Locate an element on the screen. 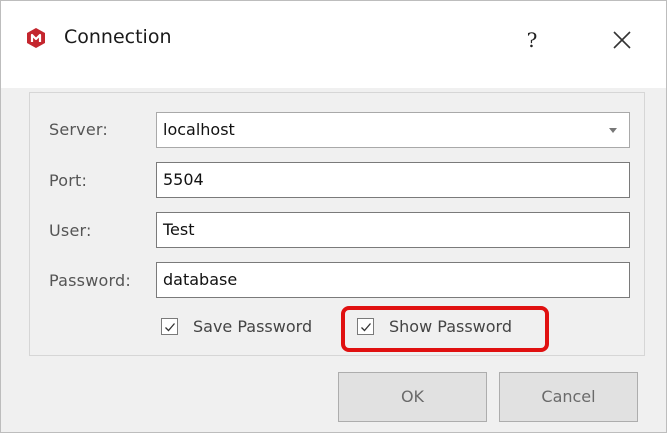  close-icon is located at coordinates (622, 40).